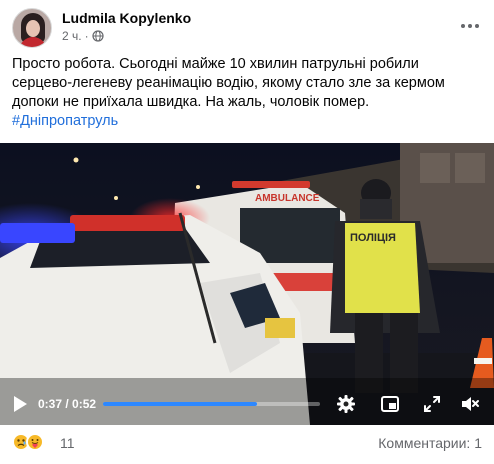 The image size is (494, 464). Describe the element at coordinates (180, 404) in the screenshot. I see `progress-fill` at that location.